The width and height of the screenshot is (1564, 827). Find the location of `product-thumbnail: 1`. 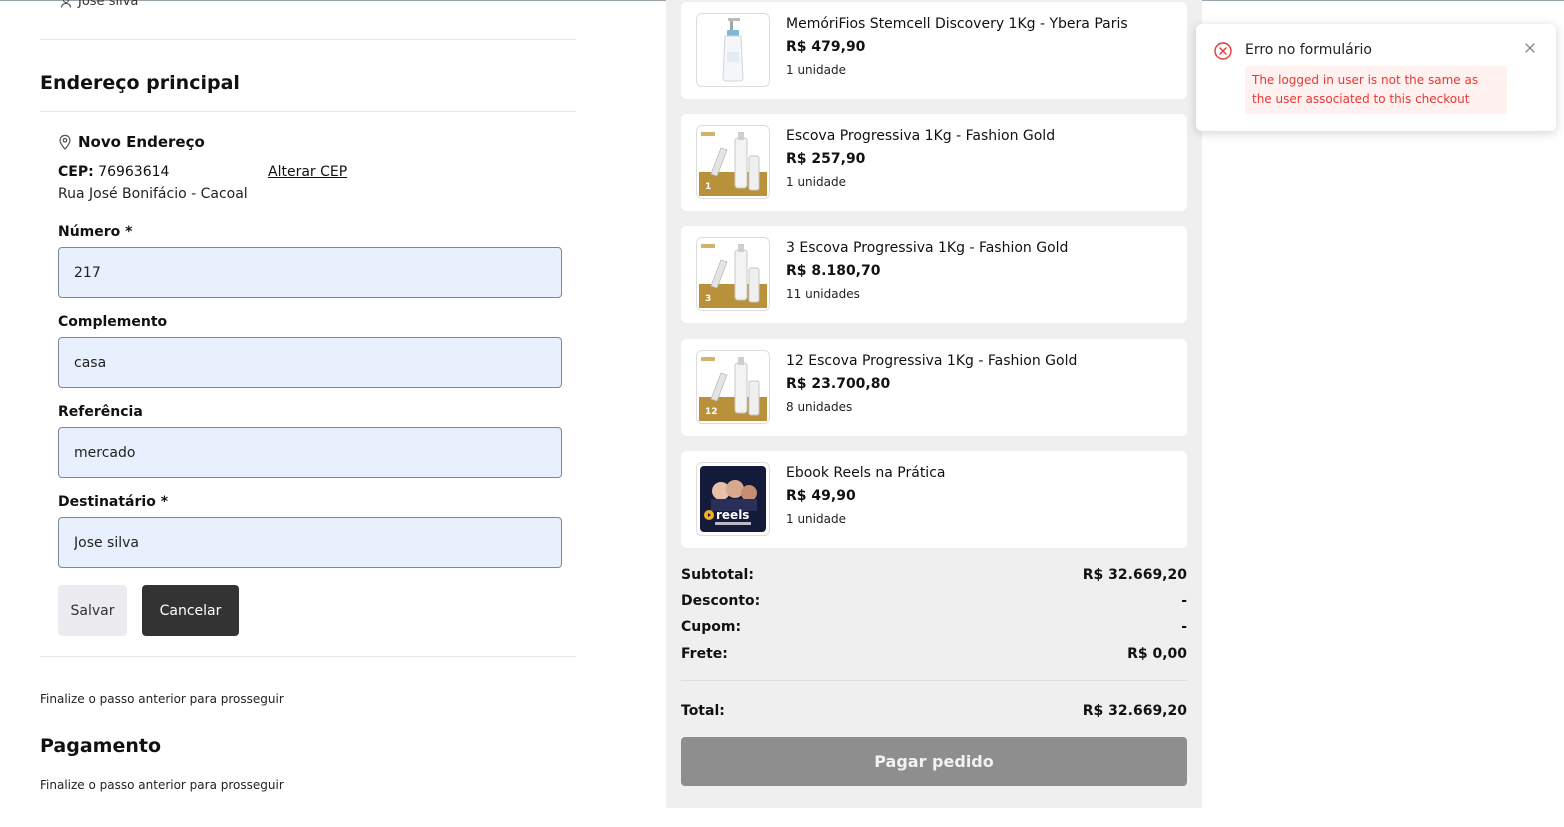

product-thumbnail: 1 is located at coordinates (733, 162).